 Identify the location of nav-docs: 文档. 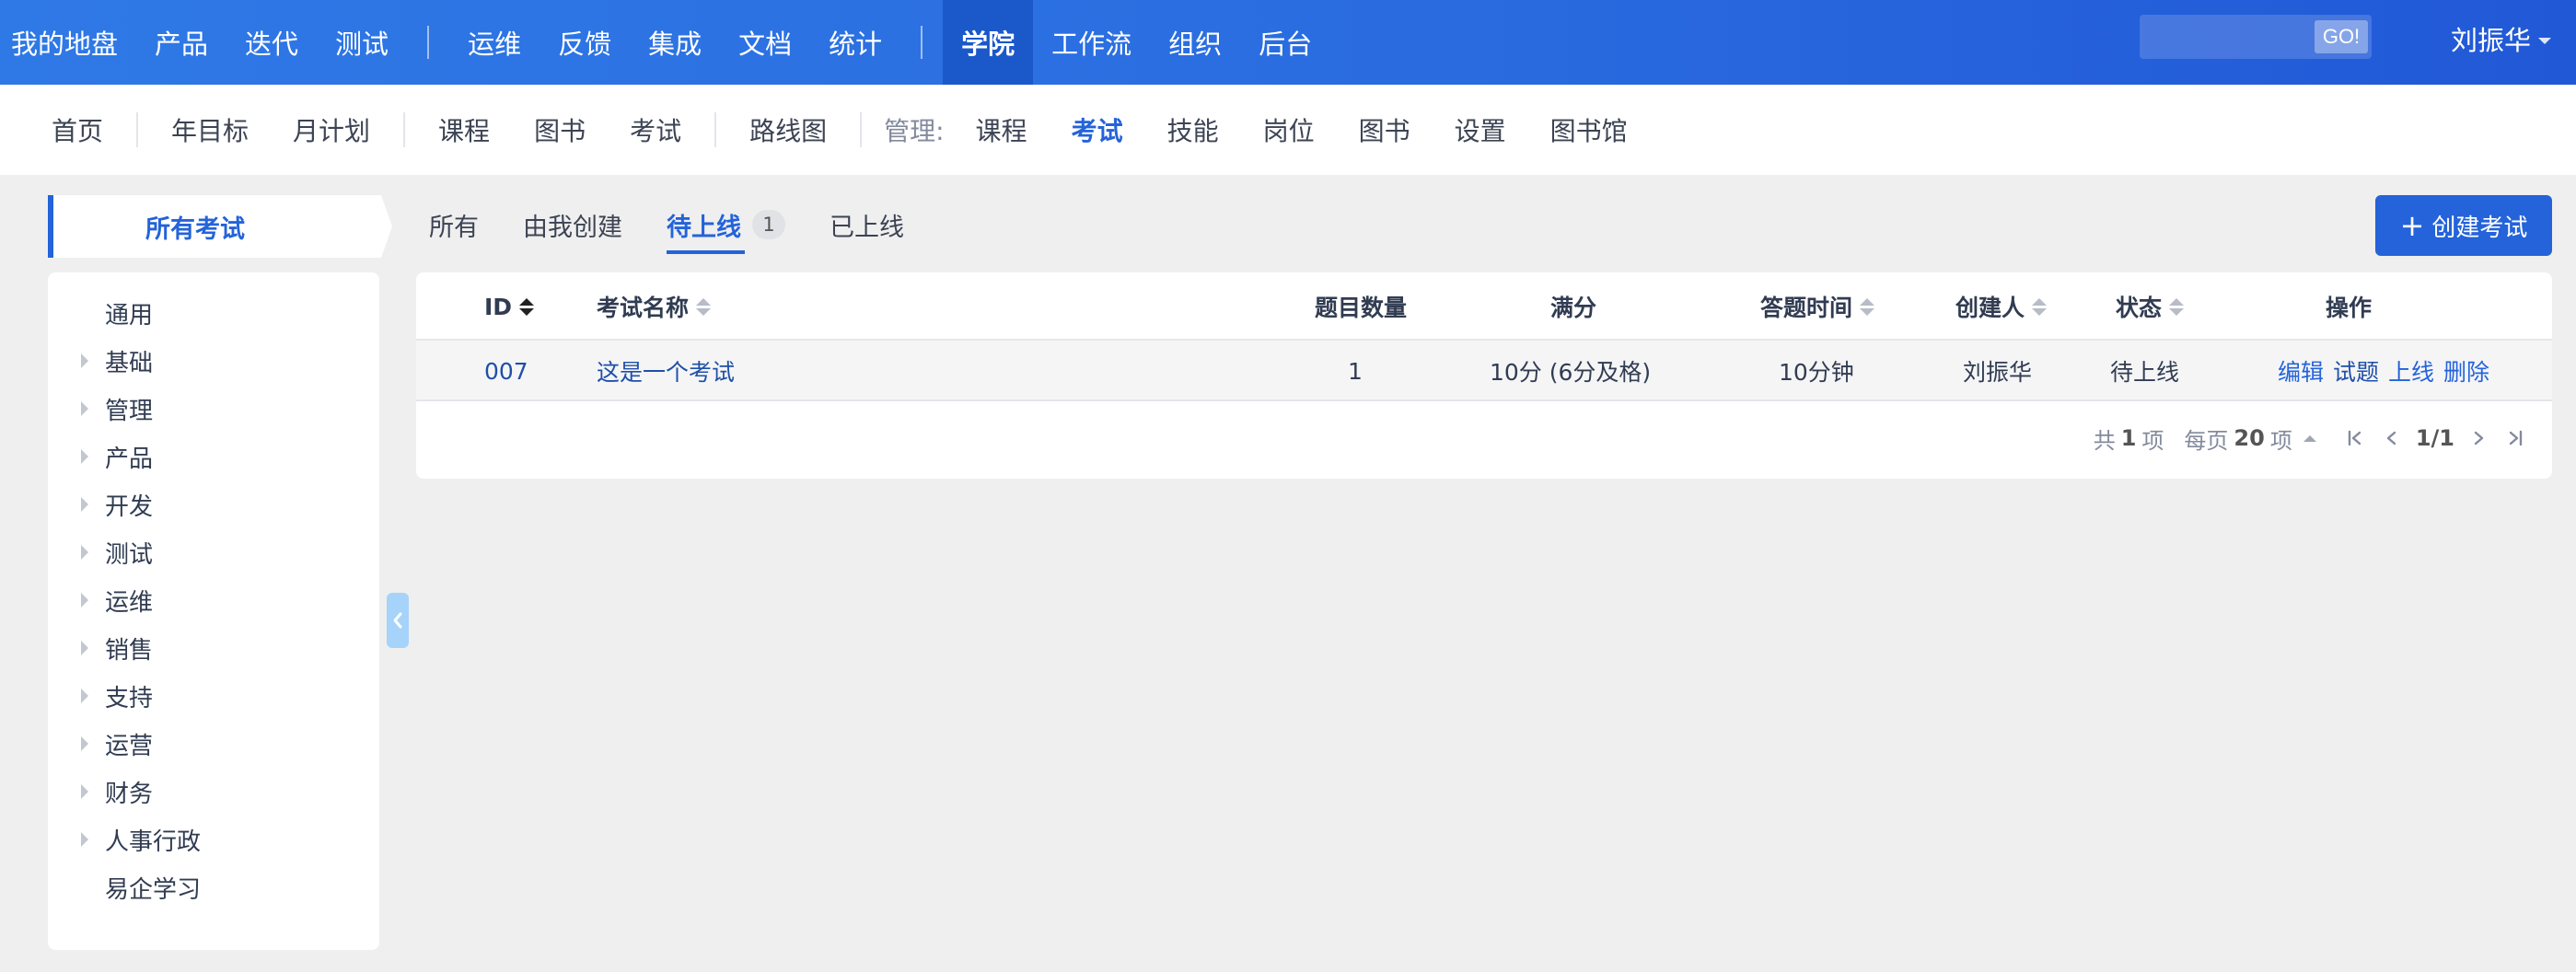
(765, 42).